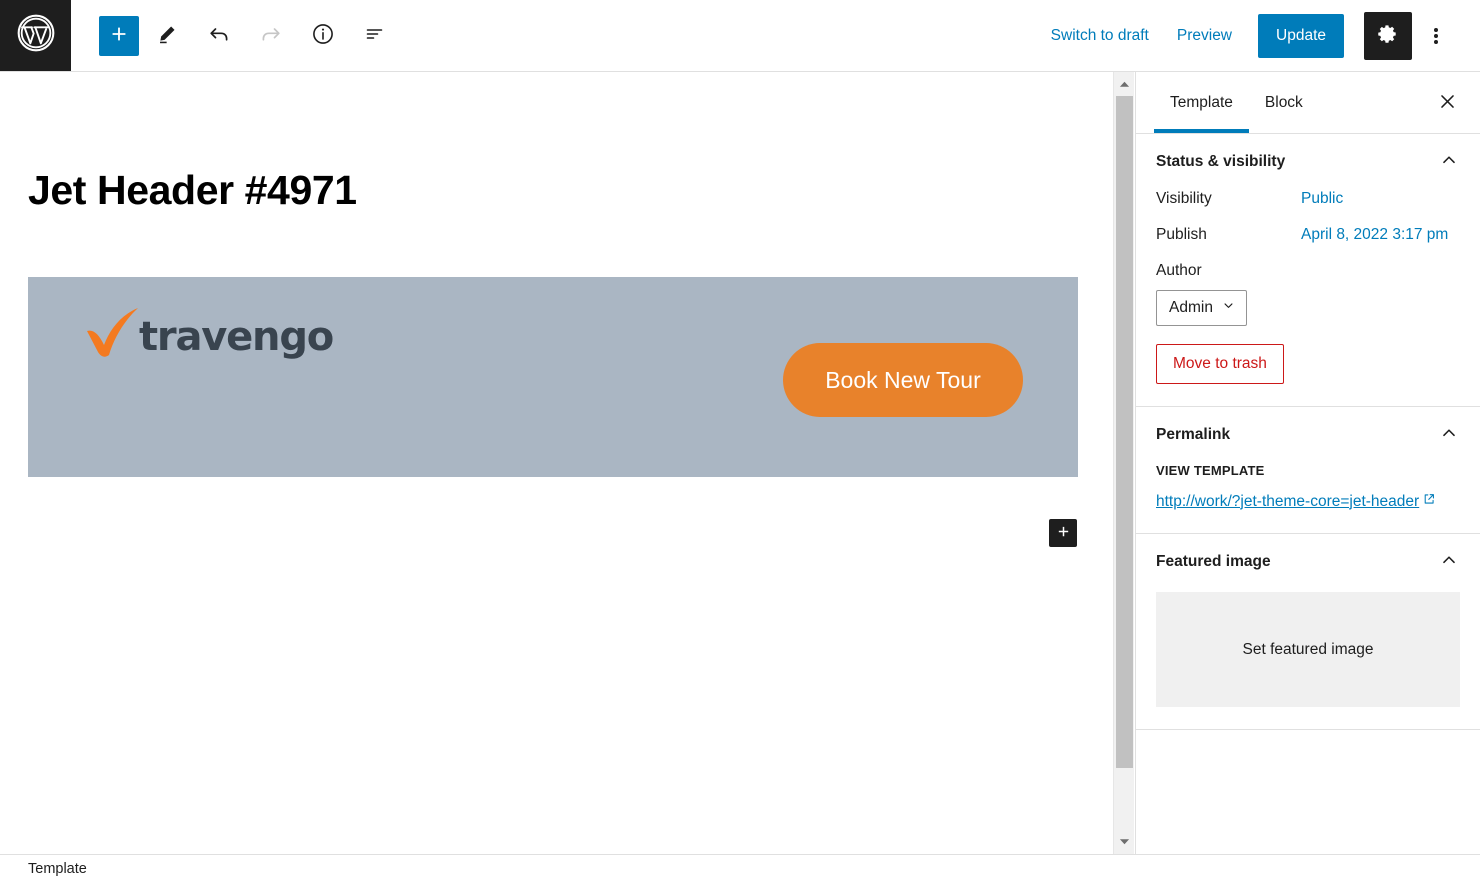 This screenshot has height=882, width=1480. What do you see at coordinates (1288, 501) in the screenshot?
I see `permalink-url-text: http://work/?jet-theme-core=jet-header` at bounding box center [1288, 501].